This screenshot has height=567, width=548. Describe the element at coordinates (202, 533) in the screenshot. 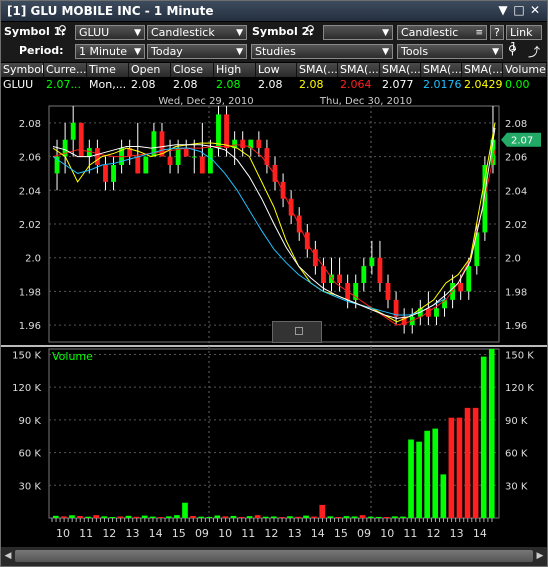

I see `x-tick-label: 09` at that location.